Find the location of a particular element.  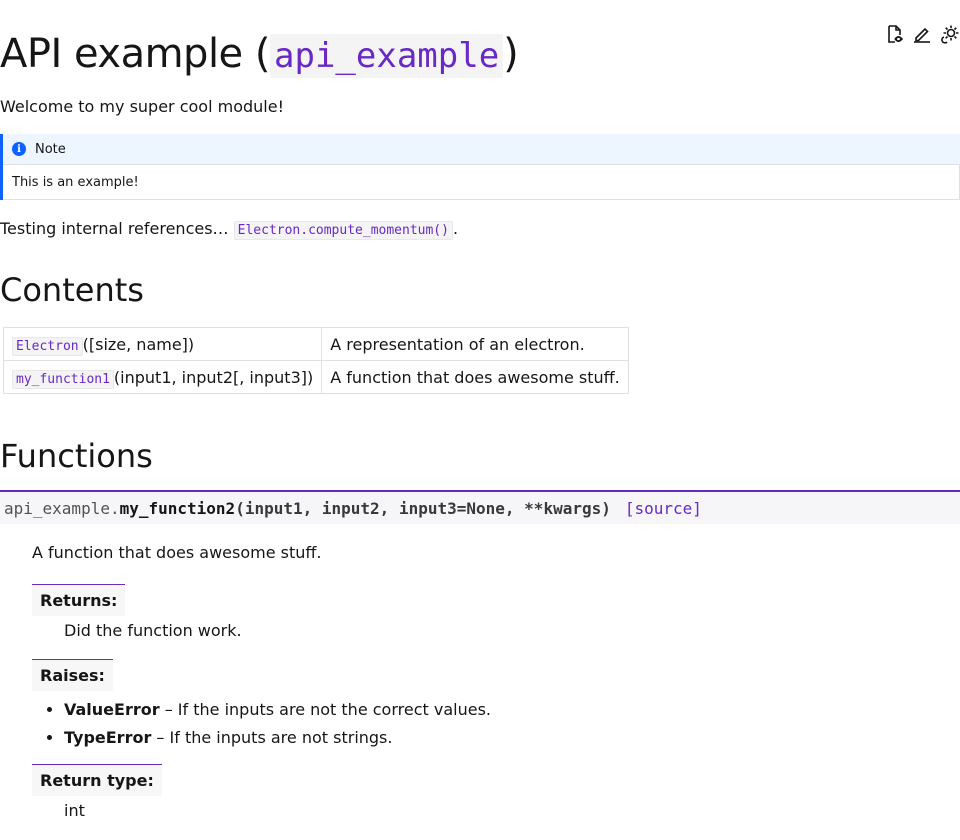

theme-toggle-button is located at coordinates (950, 34).